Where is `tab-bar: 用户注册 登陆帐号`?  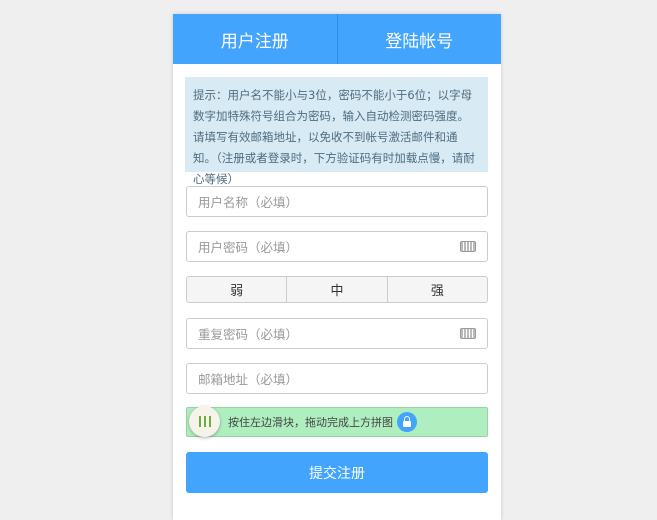
tab-bar: 用户注册 登陆帐号 is located at coordinates (337, 39).